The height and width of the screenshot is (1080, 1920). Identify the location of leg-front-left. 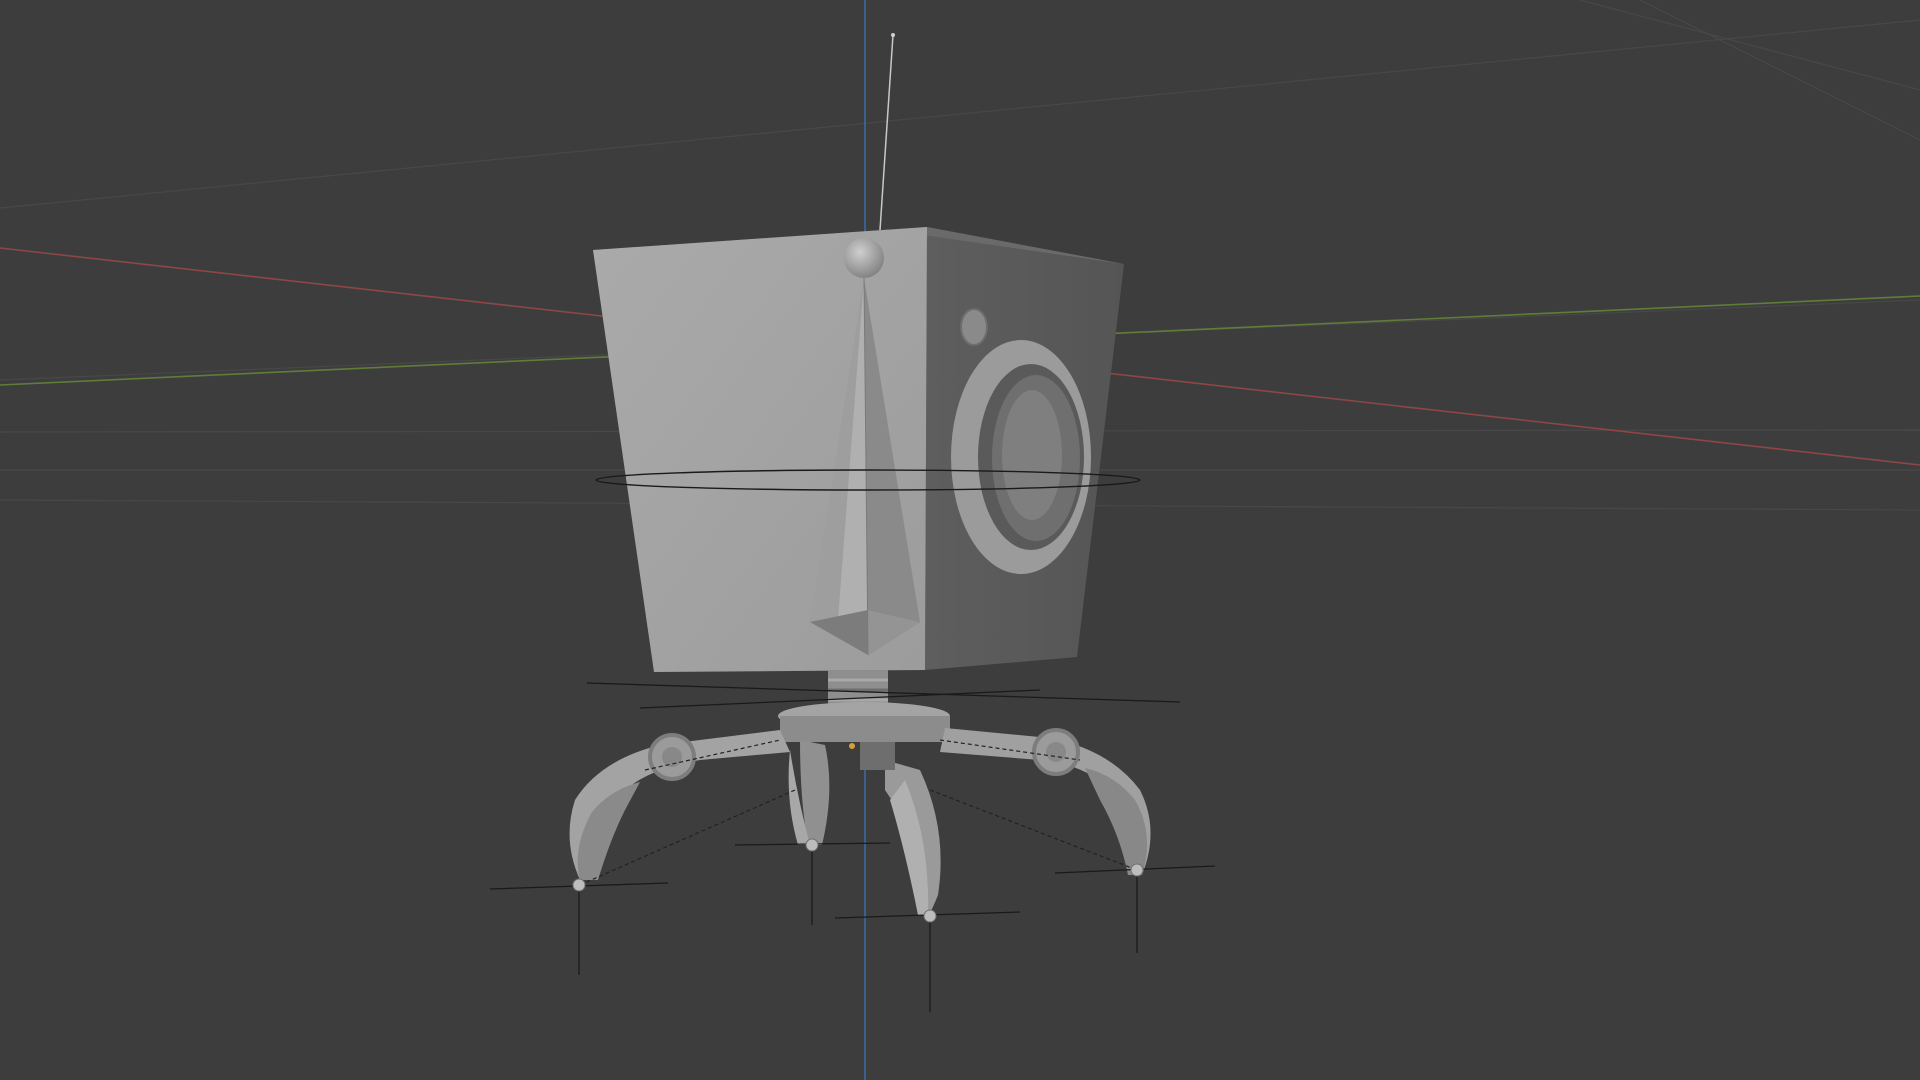
(679, 805).